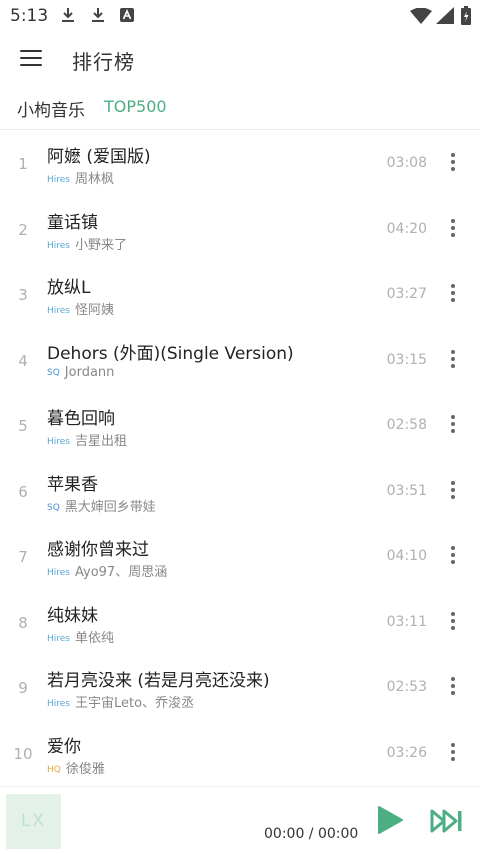  Describe the element at coordinates (69, 288) in the screenshot. I see `song-title: 放纵L` at that location.